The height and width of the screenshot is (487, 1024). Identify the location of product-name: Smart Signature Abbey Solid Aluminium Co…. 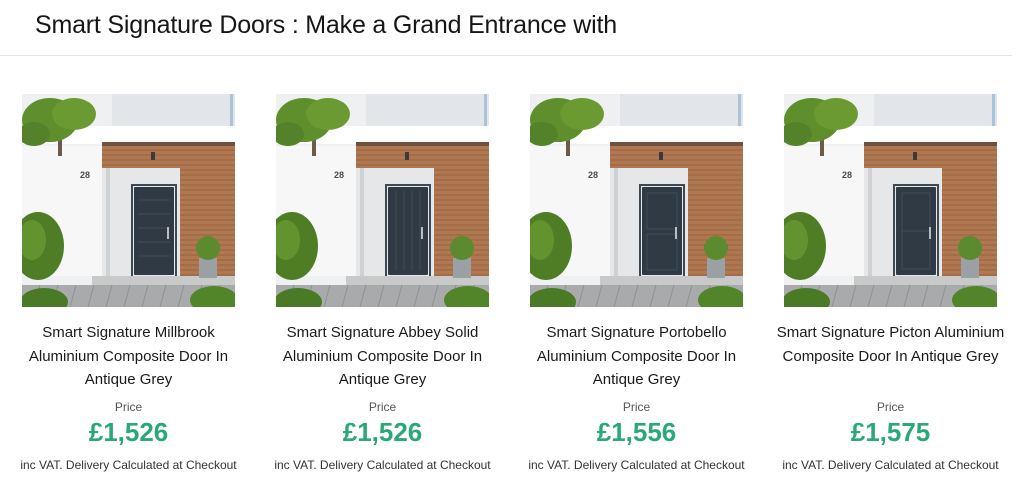
(382, 356).